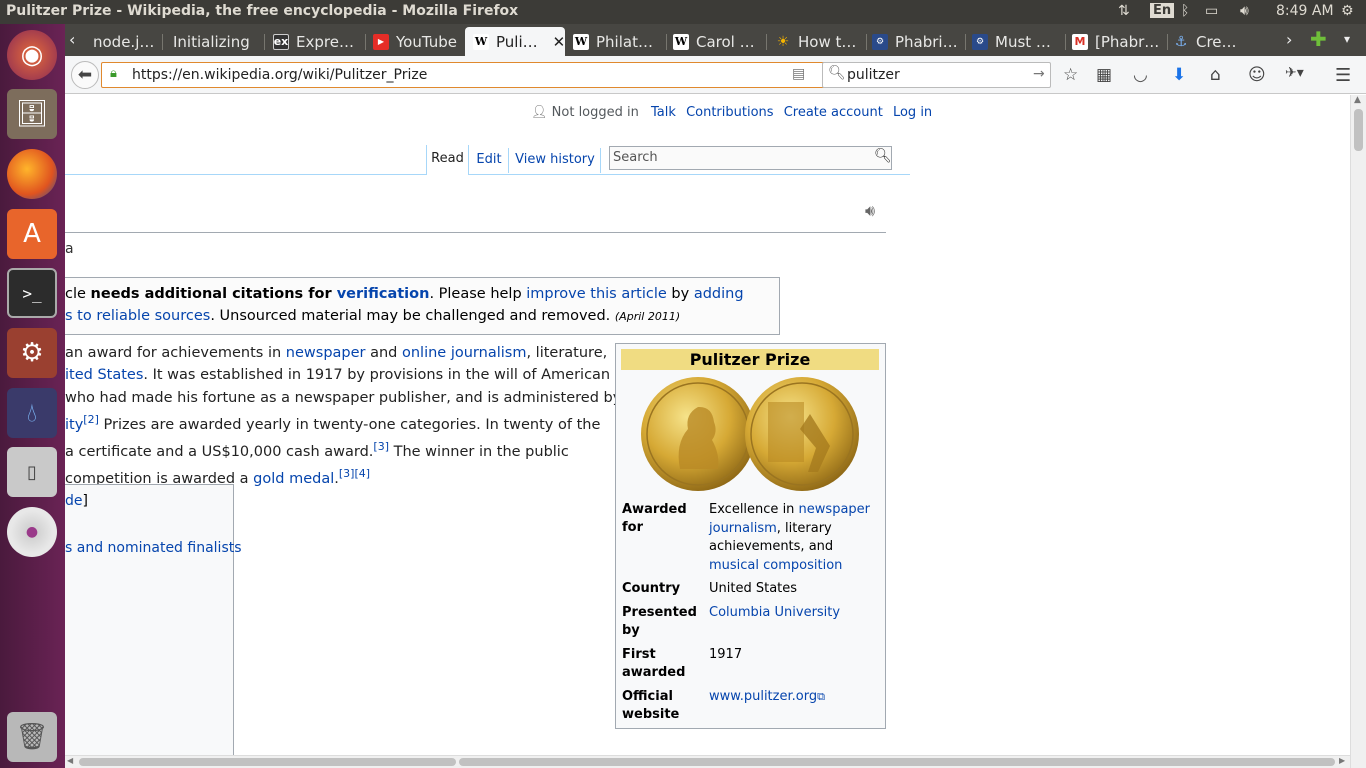 The image size is (1366, 768). Describe the element at coordinates (663, 112) in the screenshot. I see `talk-link: Talk` at that location.